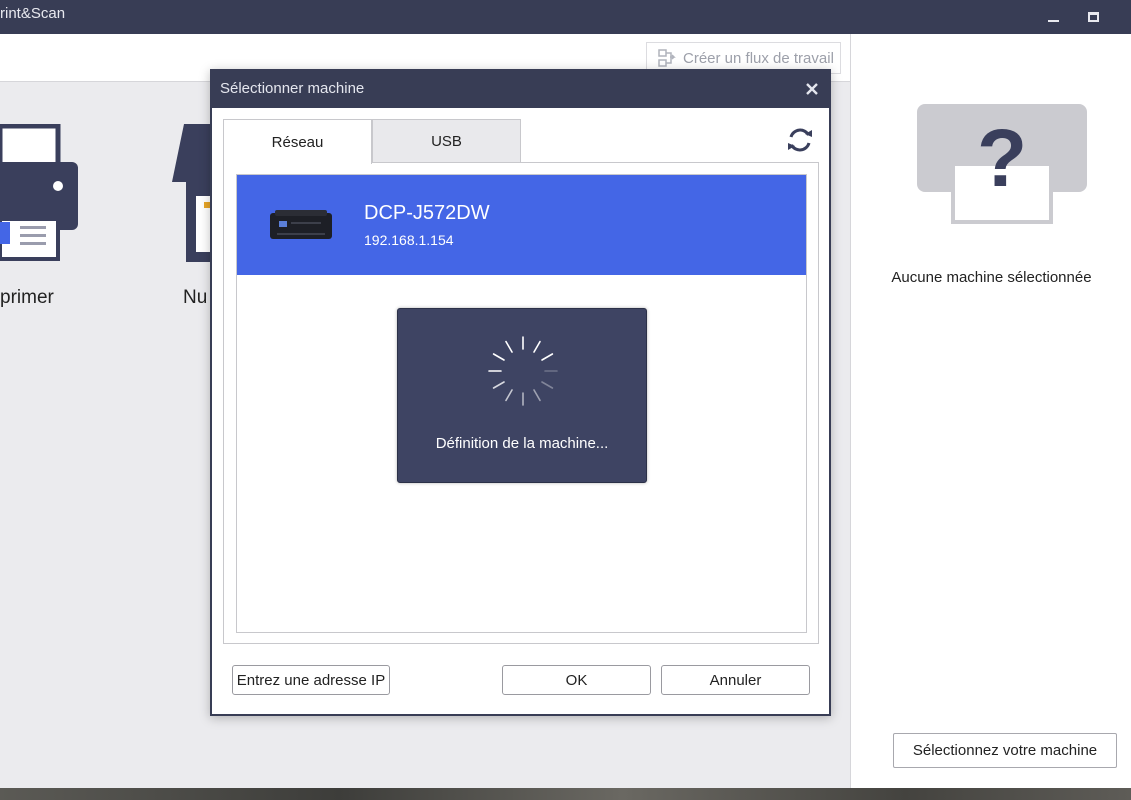 The height and width of the screenshot is (800, 1131). What do you see at coordinates (301, 224) in the screenshot?
I see `printer-device-icon` at bounding box center [301, 224].